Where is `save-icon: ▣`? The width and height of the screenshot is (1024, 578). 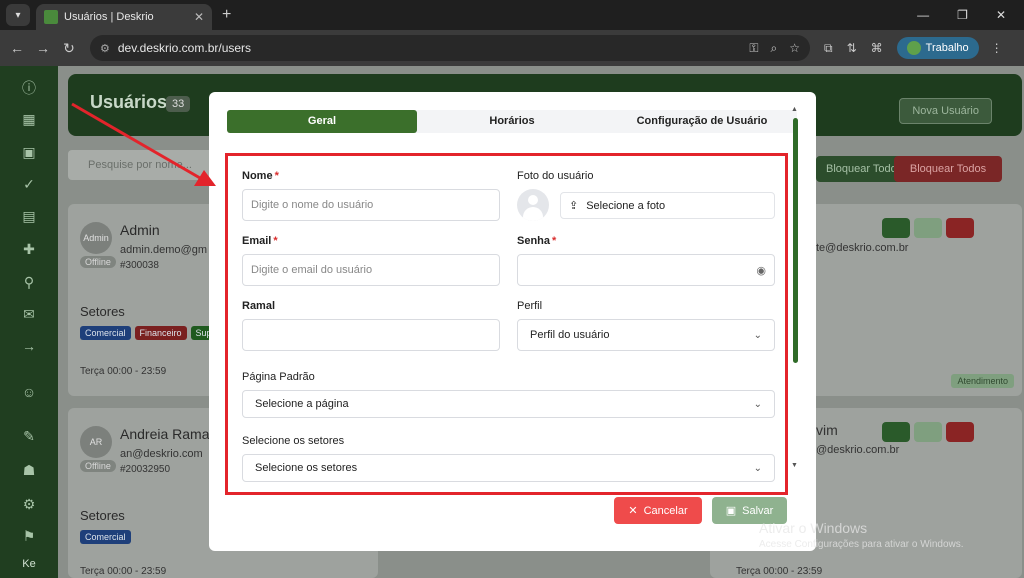
save-icon: ▣ is located at coordinates (731, 511).